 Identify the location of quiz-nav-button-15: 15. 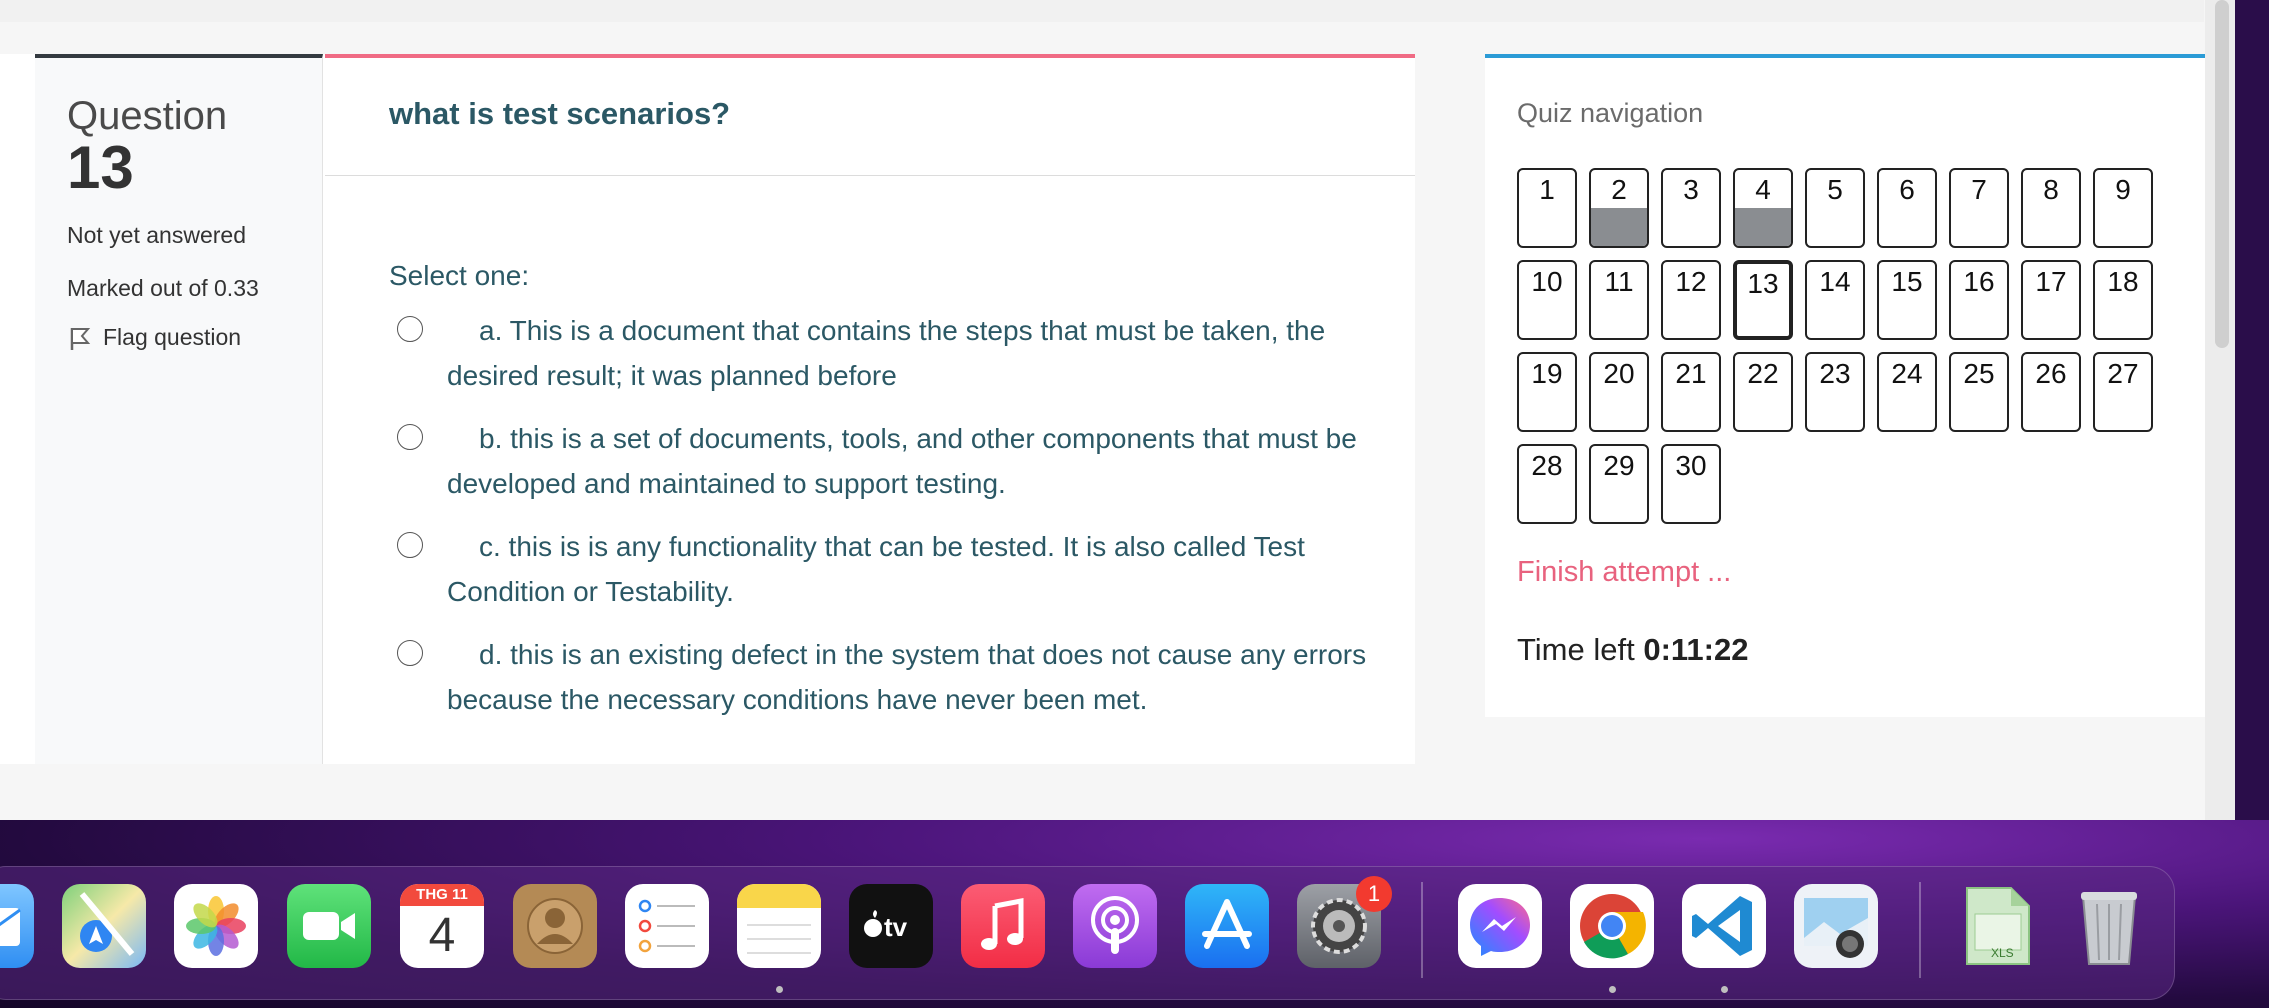
(1907, 300).